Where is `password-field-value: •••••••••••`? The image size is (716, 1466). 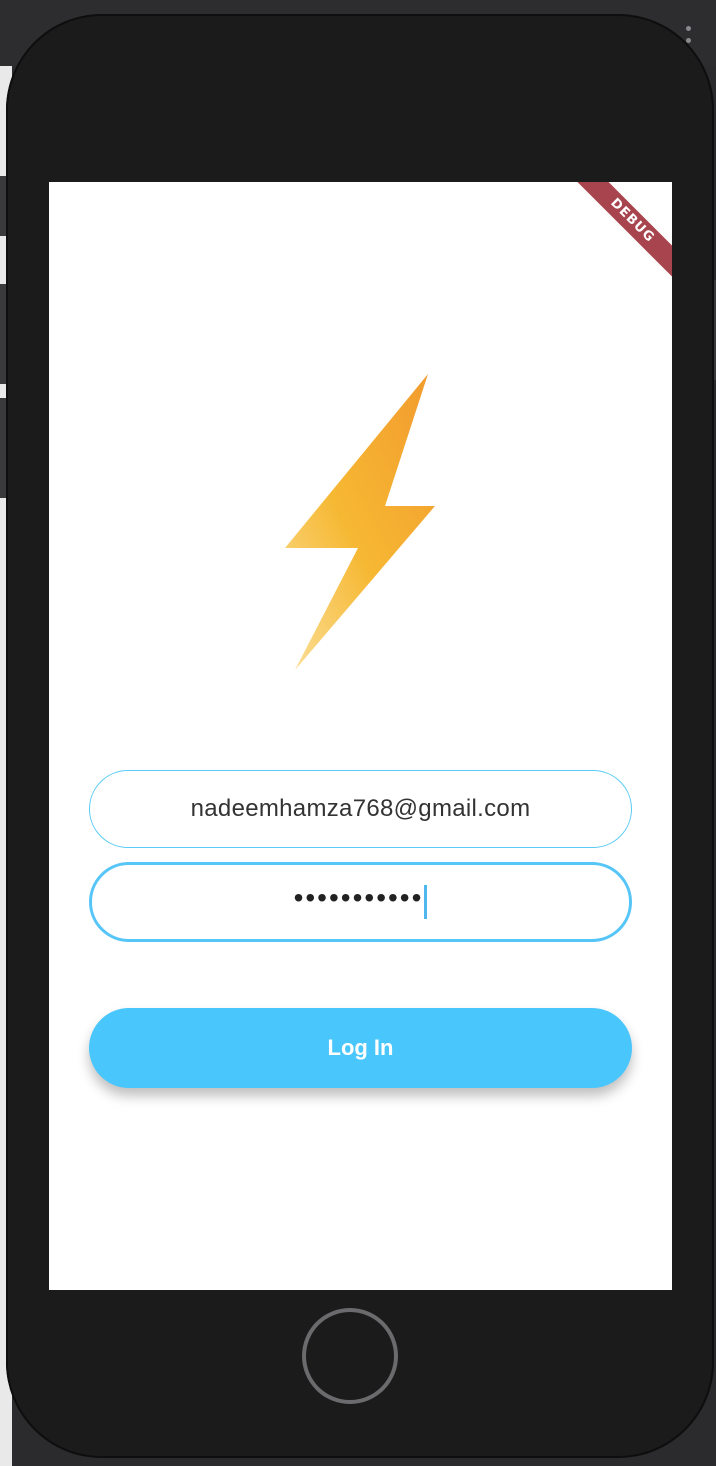 password-field-value: ••••••••••• is located at coordinates (358, 897).